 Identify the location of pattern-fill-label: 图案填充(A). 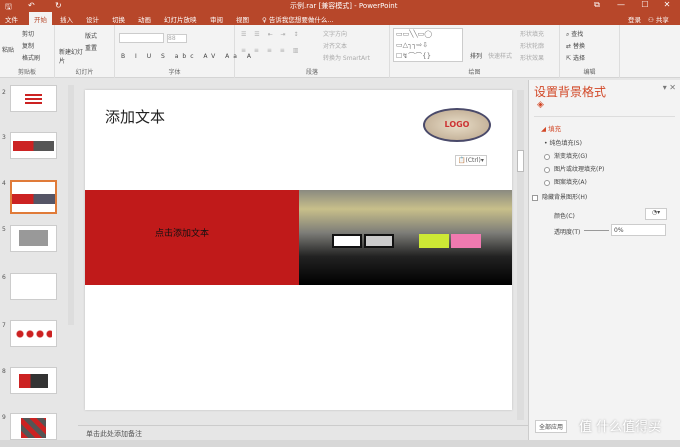
(570, 182).